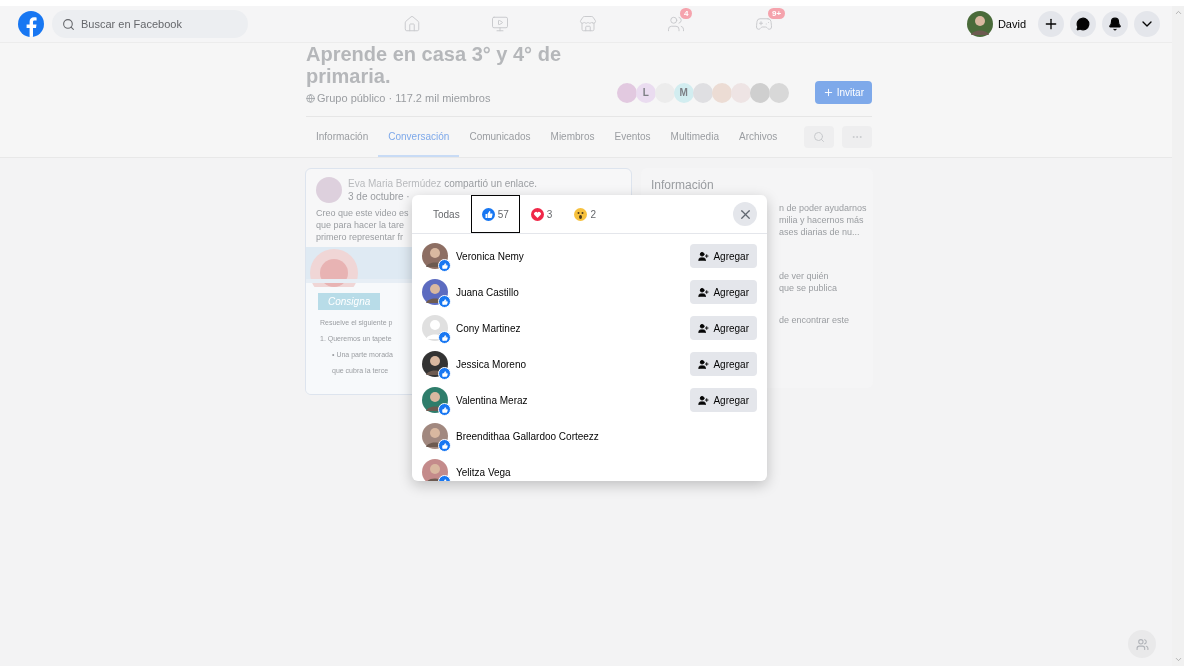  I want to click on group-title: Aprende en casa 3° y 4° de primaria., so click(434, 65).